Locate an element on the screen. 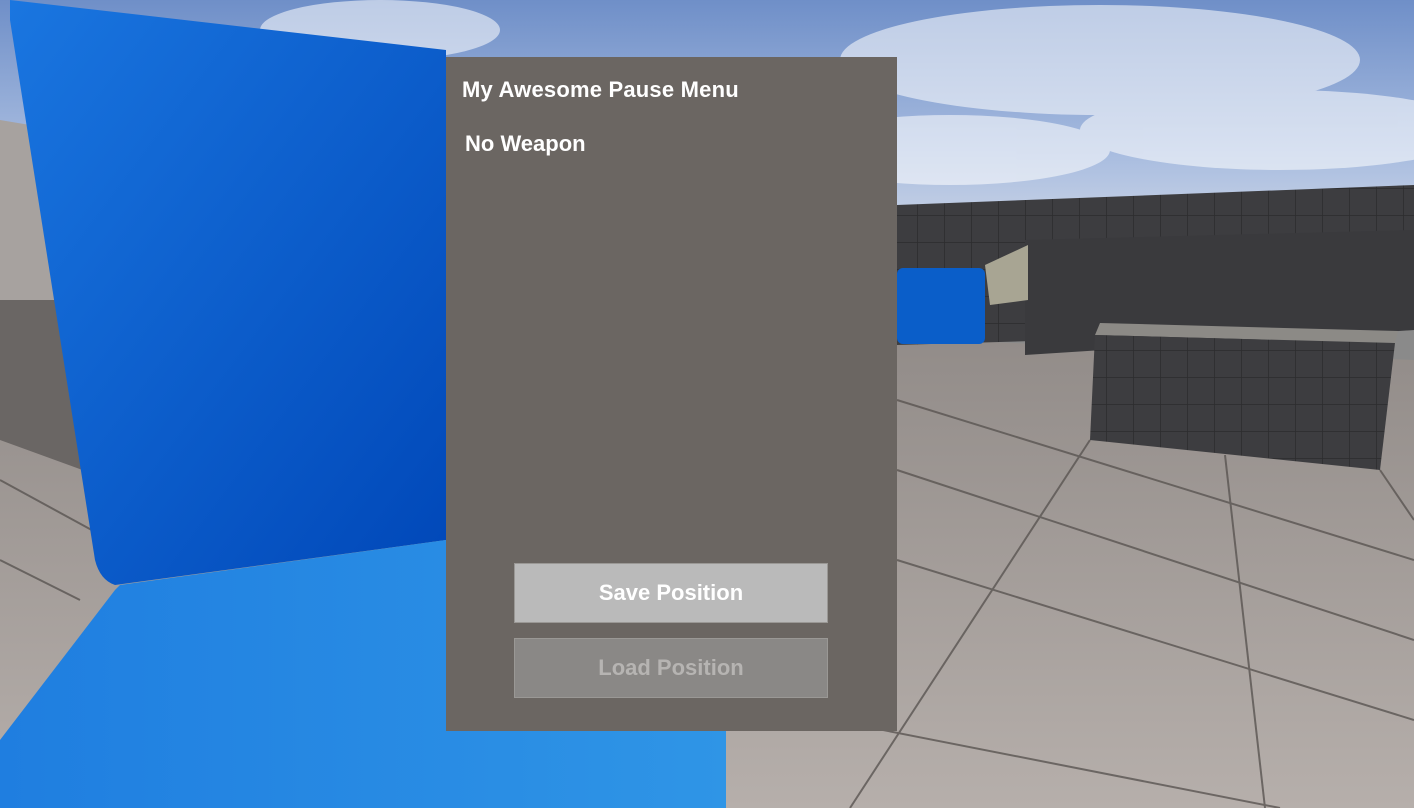  pause-menu-title: My Awesome Pause Menu is located at coordinates (600, 89).